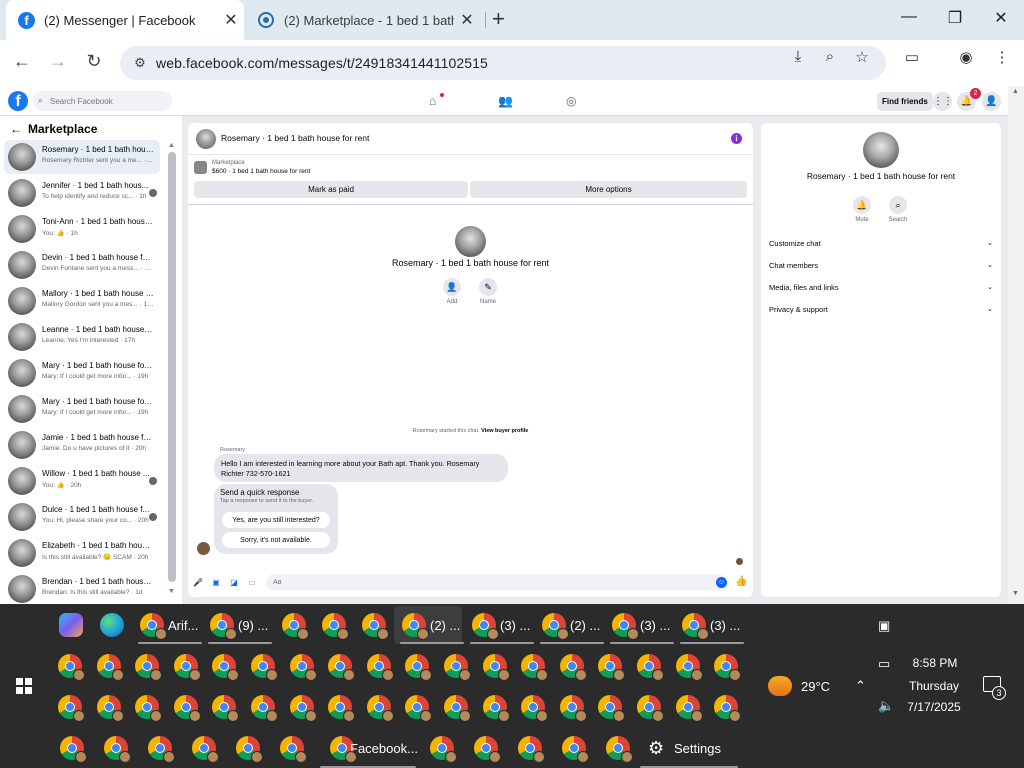  Describe the element at coordinates (452, 291) in the screenshot. I see `add-people-button: 👤 Add` at that location.